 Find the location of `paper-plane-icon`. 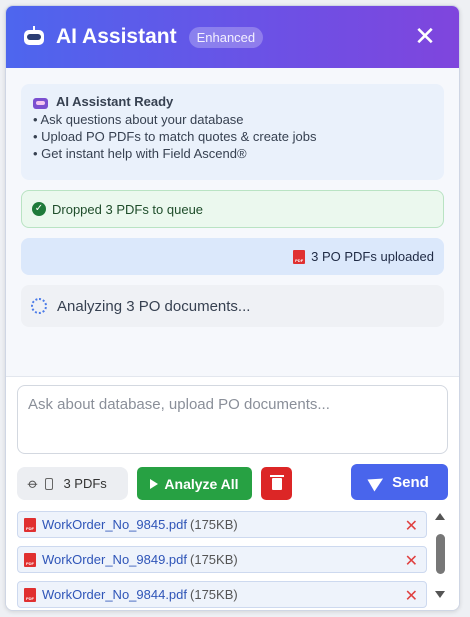

paper-plane-icon is located at coordinates (377, 482).